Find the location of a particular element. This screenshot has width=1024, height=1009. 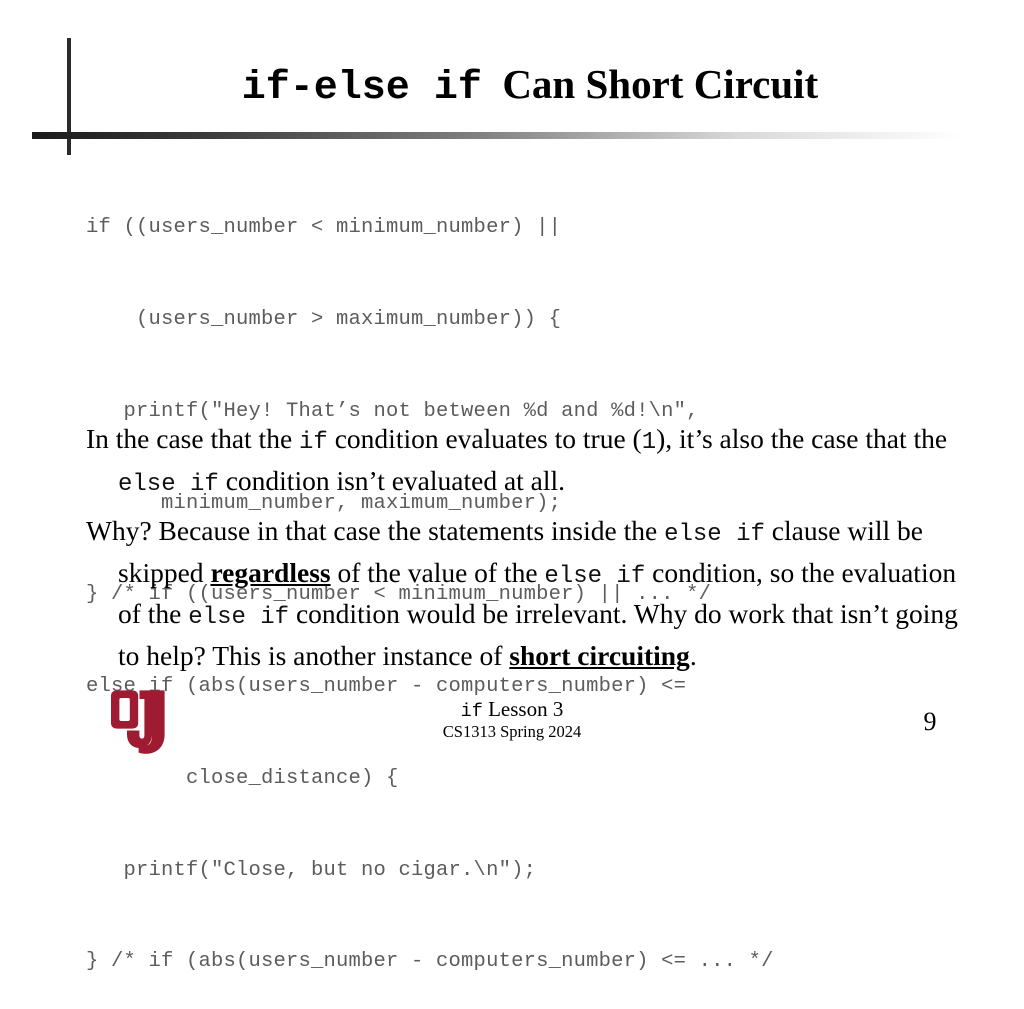

footer: if Lesson 3 CS1313 Spring 2024 is located at coordinates (512, 719).